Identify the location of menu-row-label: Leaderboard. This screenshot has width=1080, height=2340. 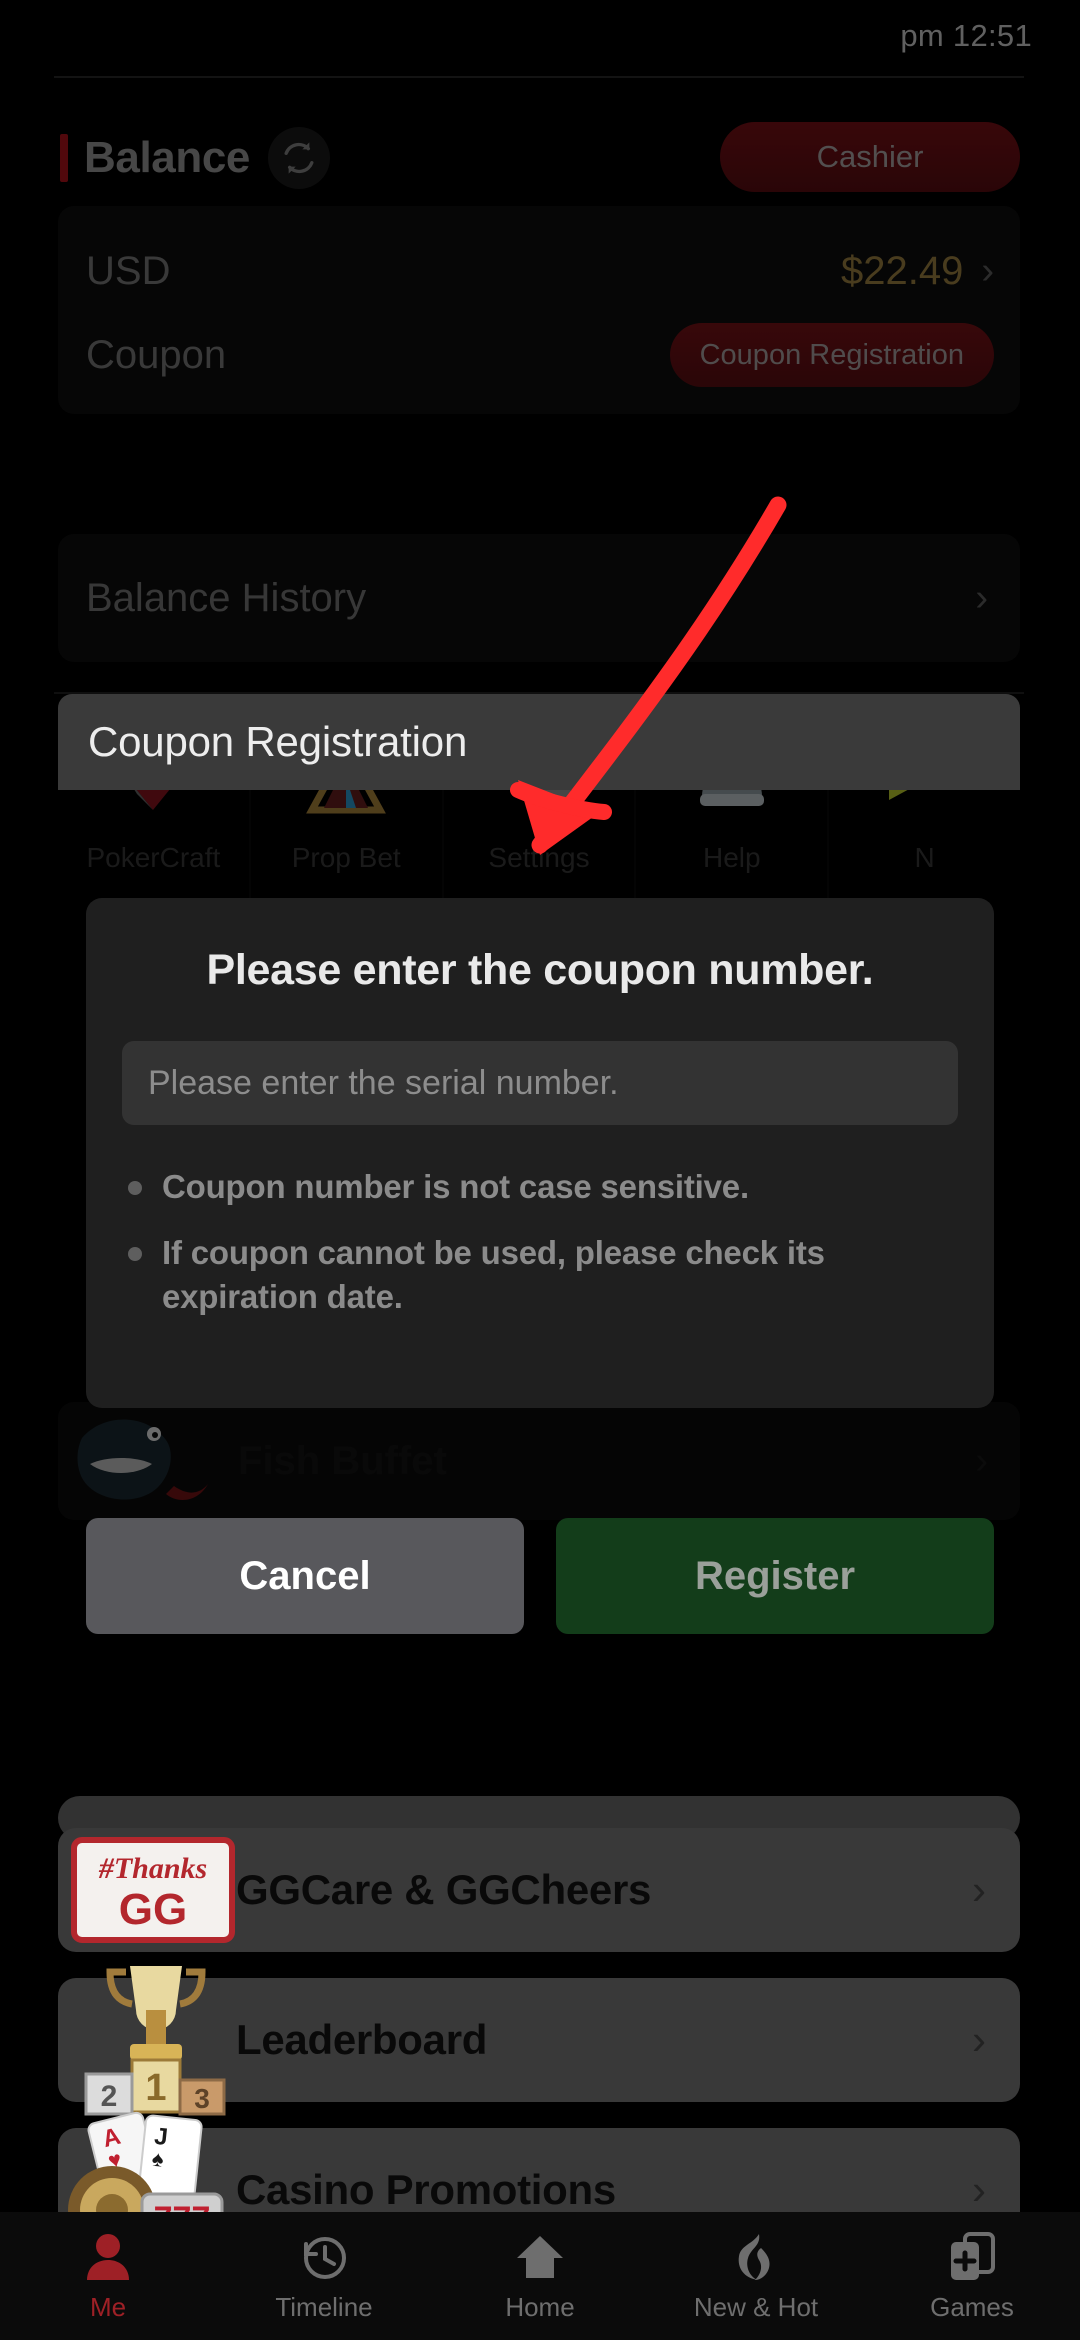
(362, 2039).